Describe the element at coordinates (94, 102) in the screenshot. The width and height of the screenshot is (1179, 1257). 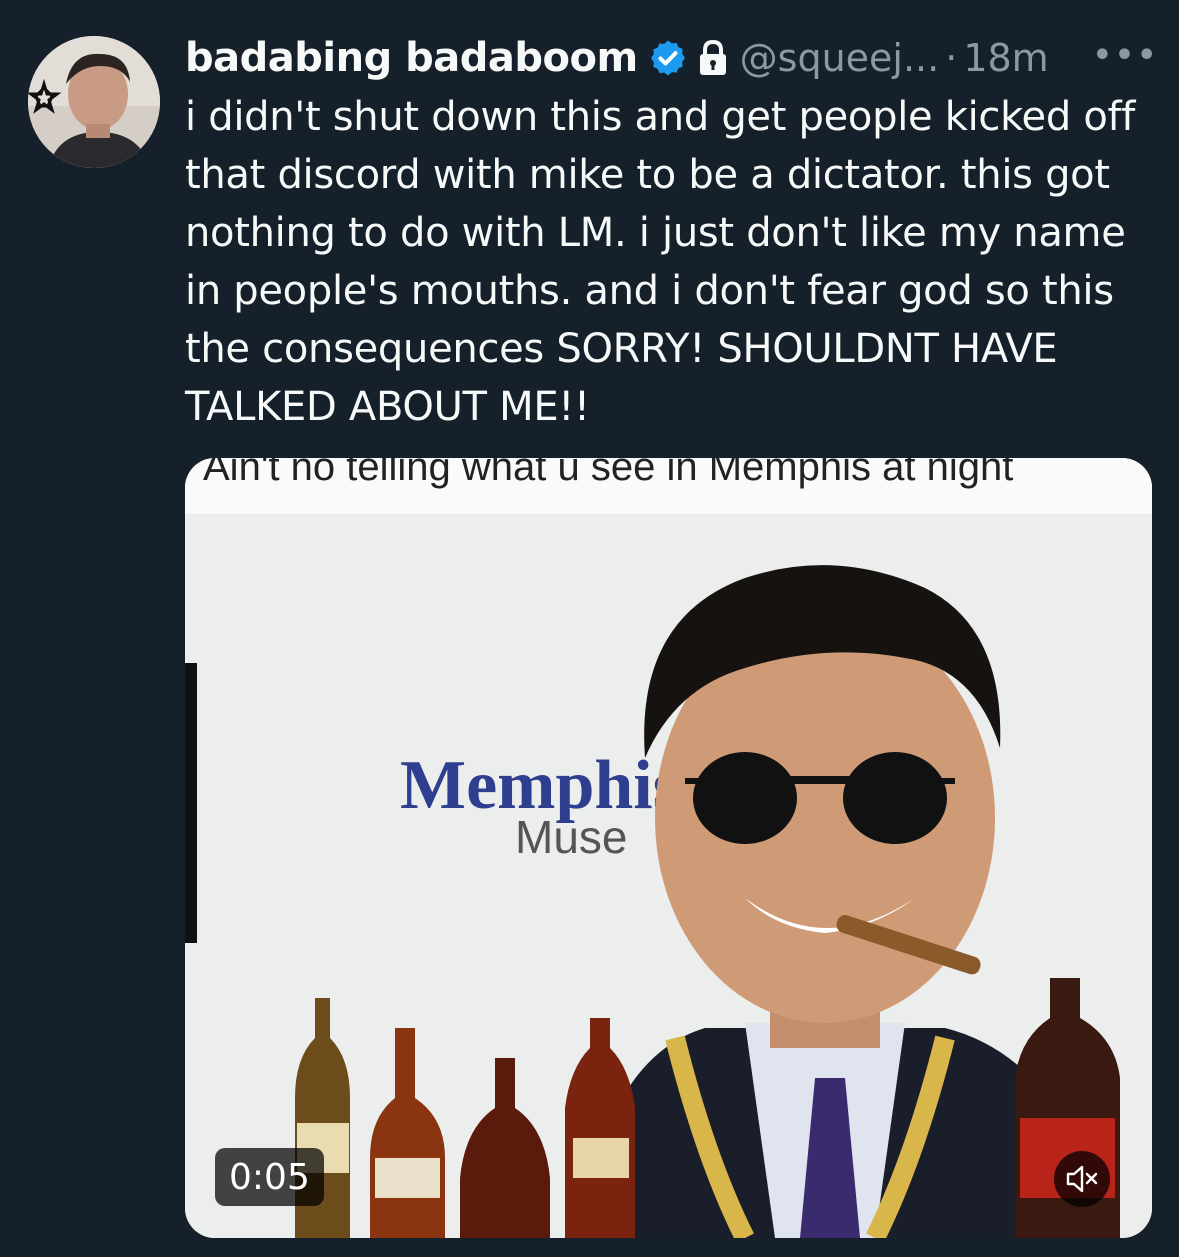
I see `avatar` at that location.